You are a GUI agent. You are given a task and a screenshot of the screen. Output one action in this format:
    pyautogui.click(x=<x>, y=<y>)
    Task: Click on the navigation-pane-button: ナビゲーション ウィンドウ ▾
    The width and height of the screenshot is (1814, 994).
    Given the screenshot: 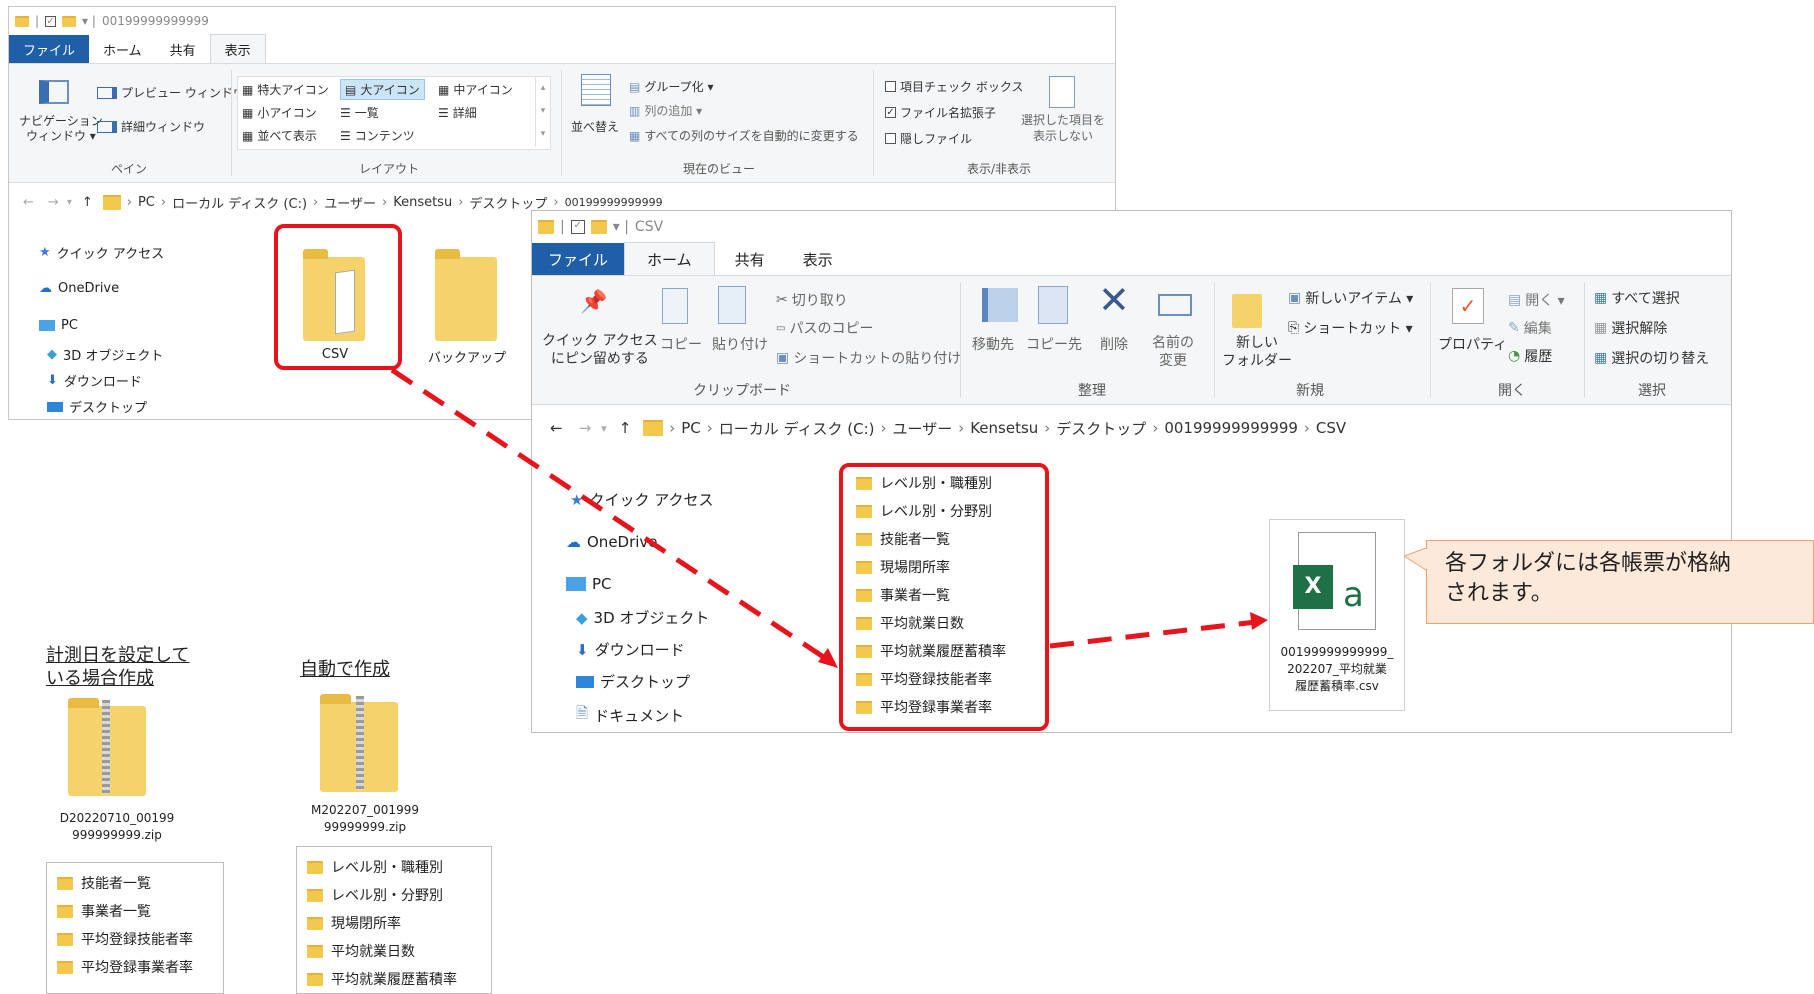 What is the action you would take?
    pyautogui.click(x=61, y=129)
    